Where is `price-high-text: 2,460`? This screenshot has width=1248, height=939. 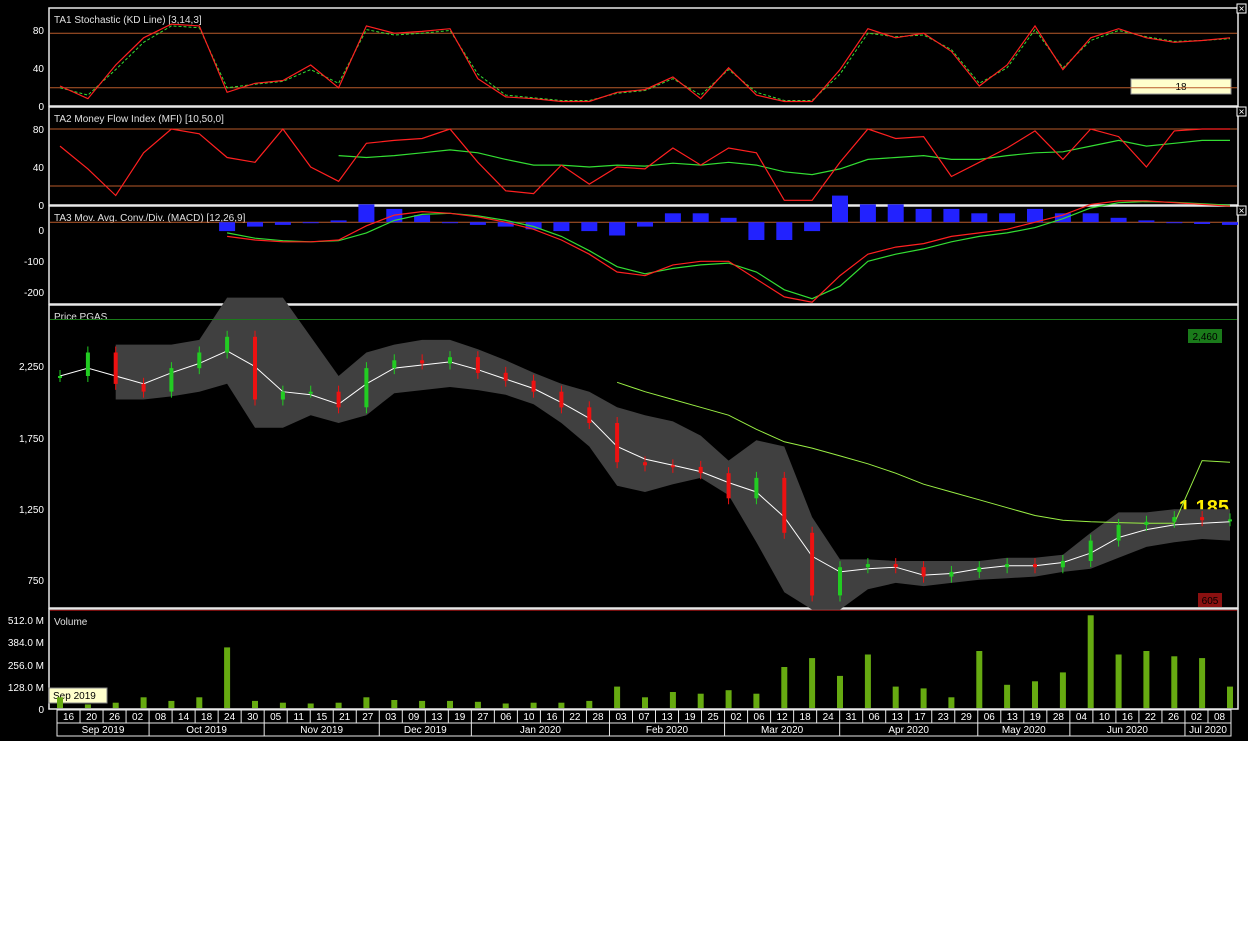 price-high-text: 2,460 is located at coordinates (1204, 337).